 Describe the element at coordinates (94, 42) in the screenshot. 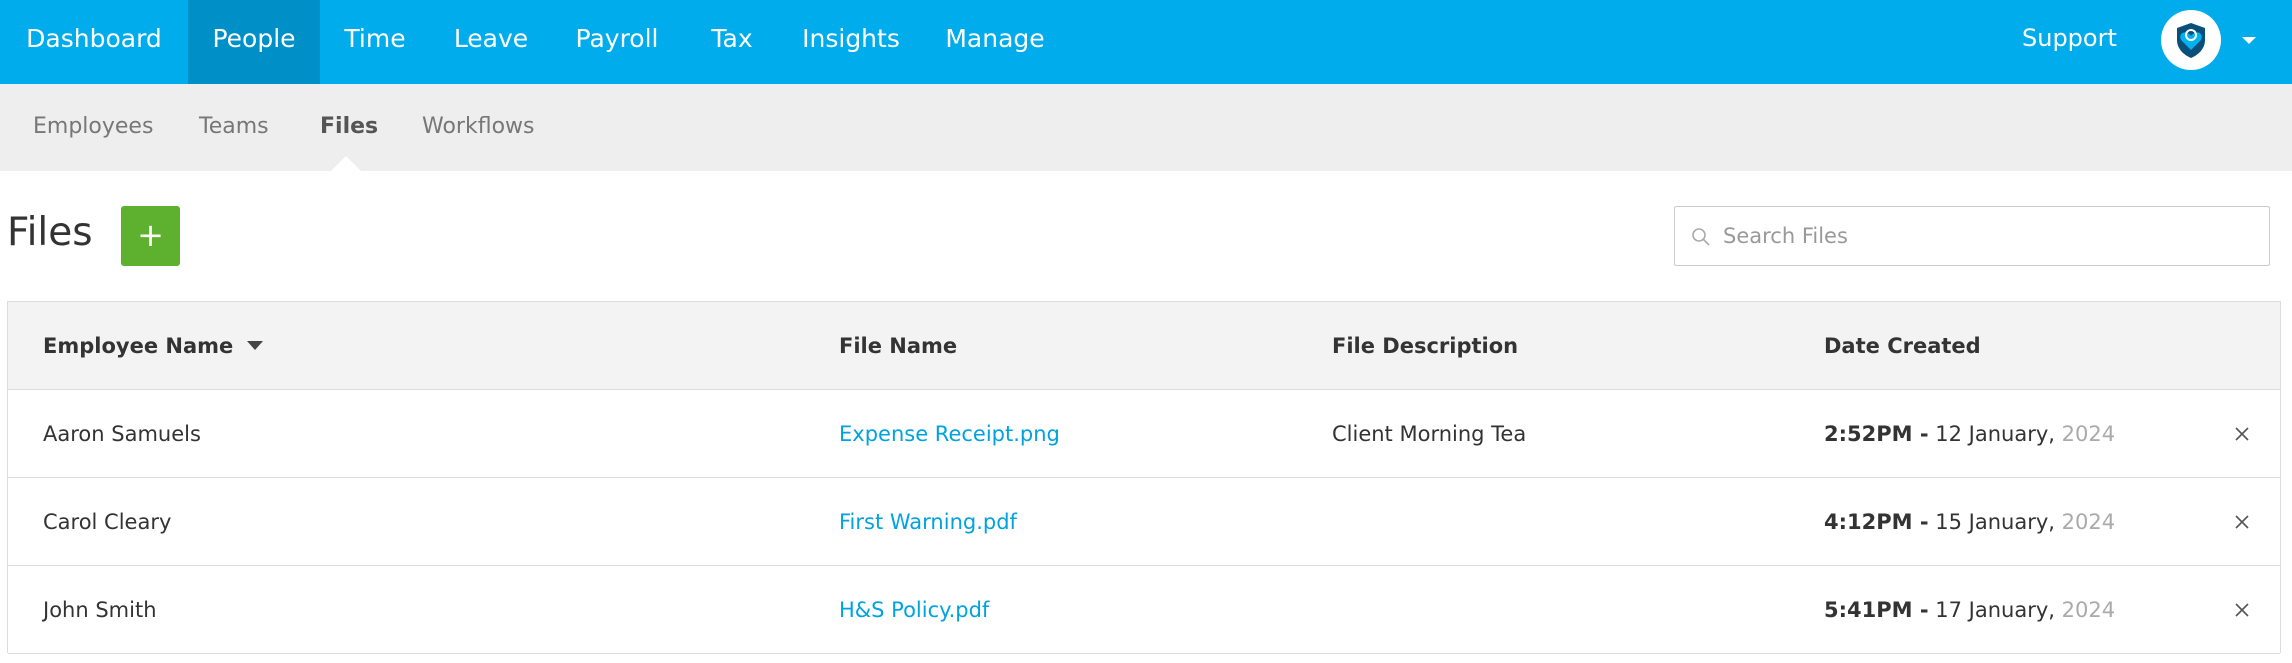

I see `tab-dashboard: Dashboard` at that location.